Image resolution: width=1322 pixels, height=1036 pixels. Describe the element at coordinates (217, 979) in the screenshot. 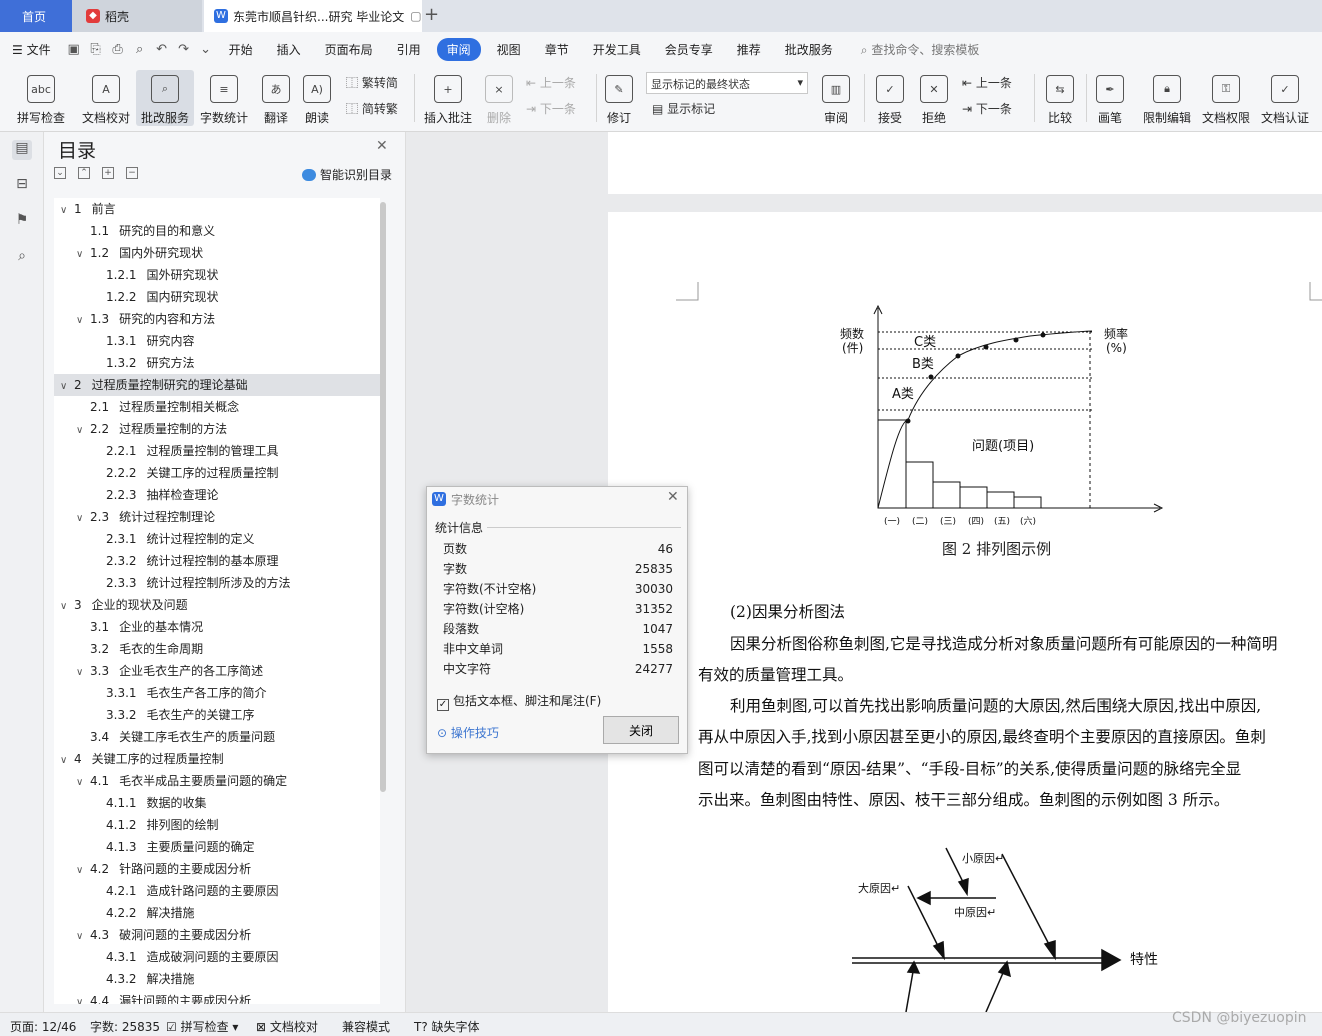

I see `toc-item: 4.3.2 解决措施` at that location.